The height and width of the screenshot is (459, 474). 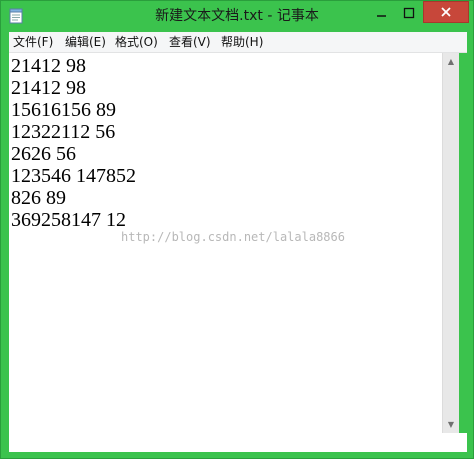 I want to click on text-line: 12322112 56, so click(x=63, y=132).